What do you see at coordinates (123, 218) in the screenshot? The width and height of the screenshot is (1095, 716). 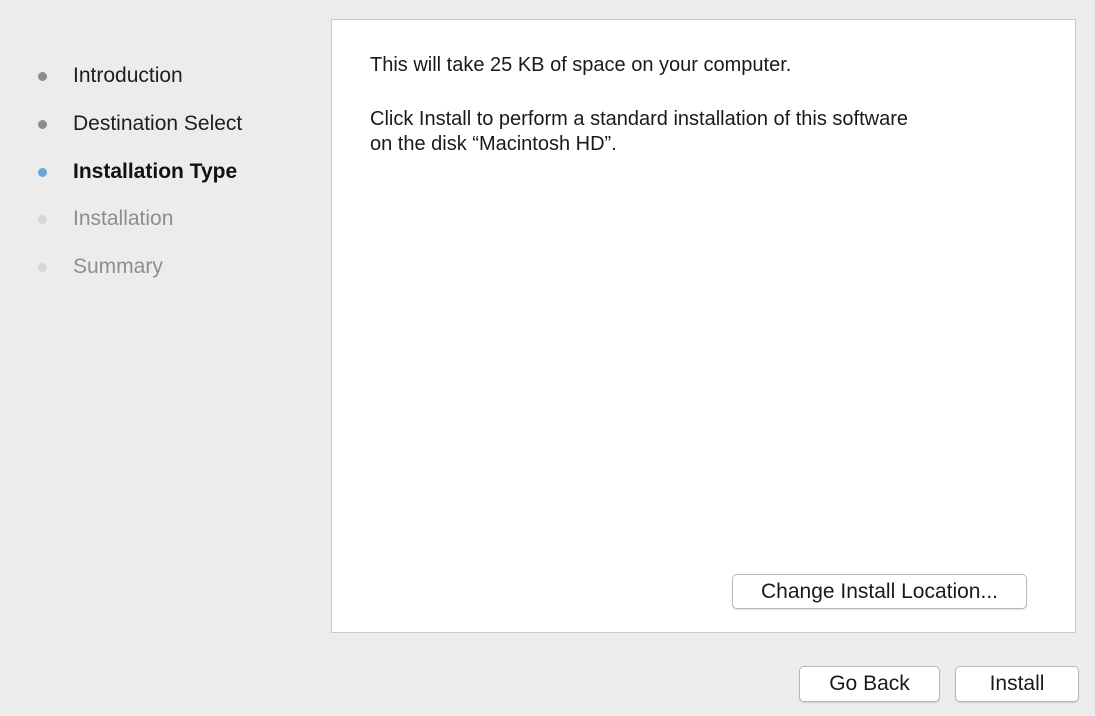 I see `step-label: Installation` at bounding box center [123, 218].